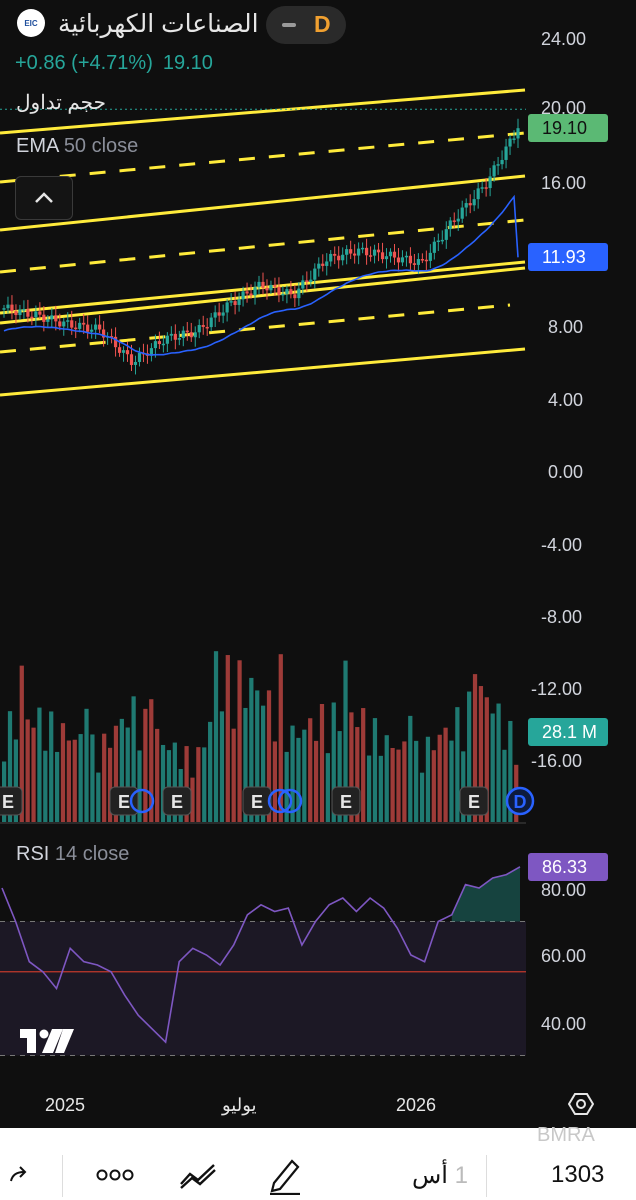 This screenshot has height=1200, width=636. What do you see at coordinates (566, 400) in the screenshot?
I see `price-axis-label: 4.00` at bounding box center [566, 400].